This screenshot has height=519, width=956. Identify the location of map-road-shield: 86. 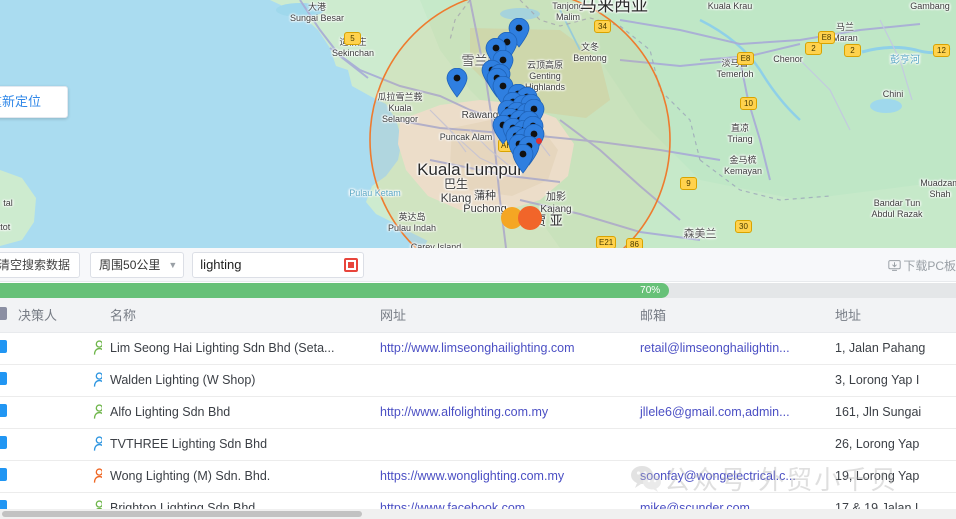
(634, 243).